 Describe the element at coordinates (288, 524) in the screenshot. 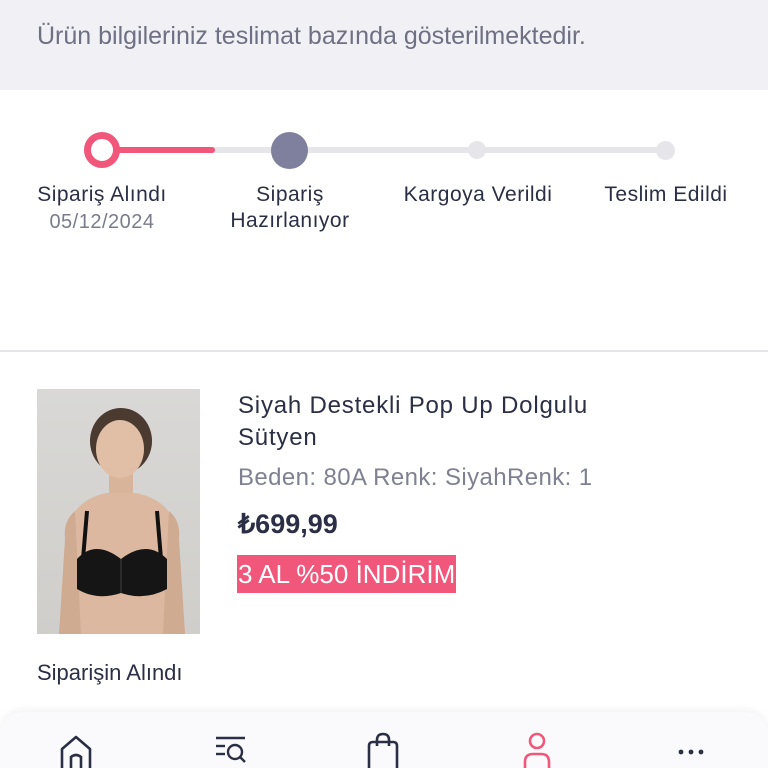

I see `product-price: ₺699,99` at that location.